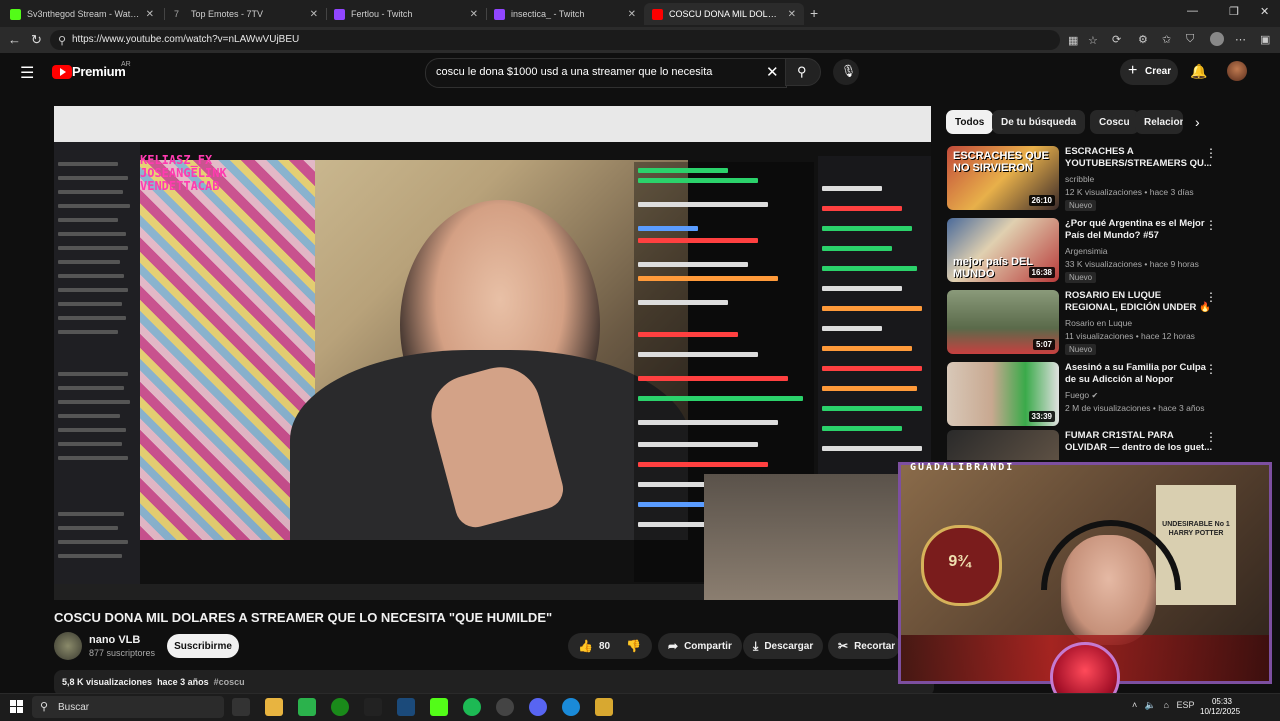 The image size is (1280, 721). Describe the element at coordinates (439, 707) in the screenshot. I see `kick-icon` at that location.